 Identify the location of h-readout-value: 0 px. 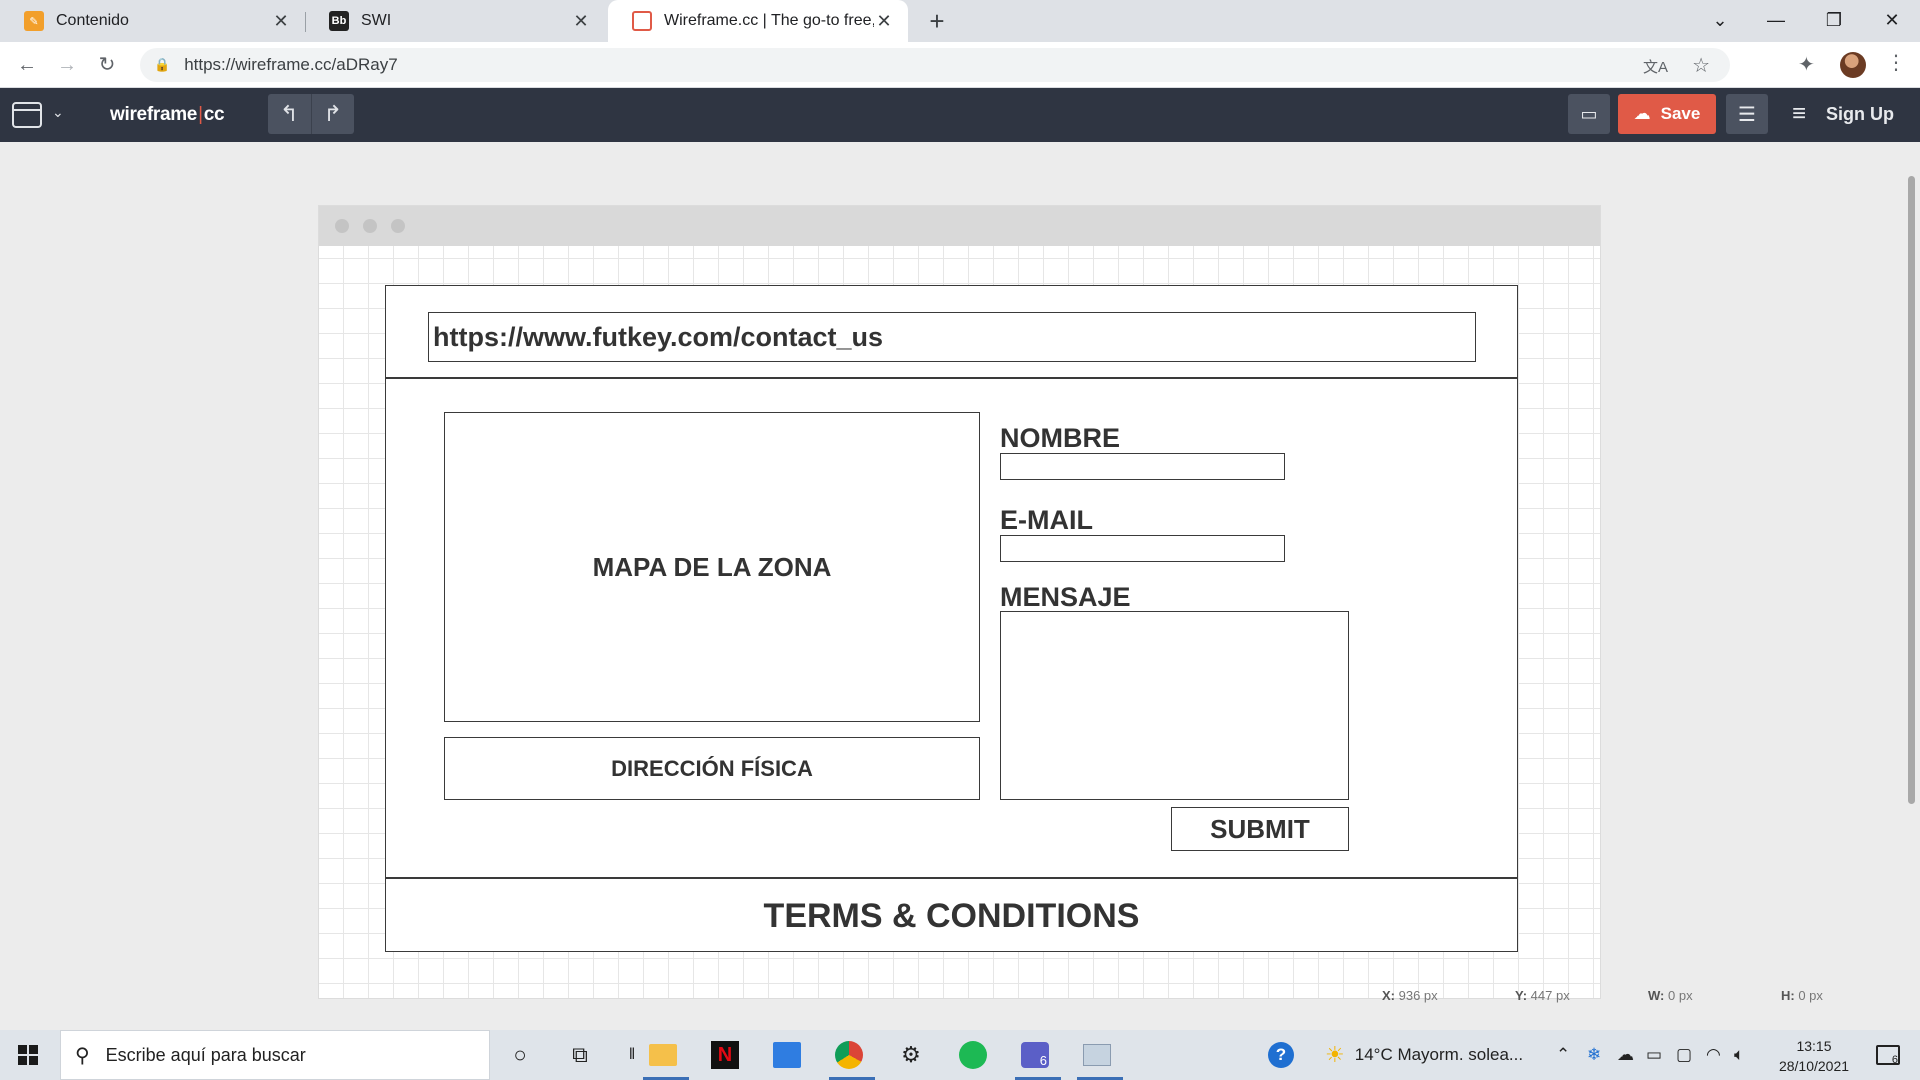
(1810, 995).